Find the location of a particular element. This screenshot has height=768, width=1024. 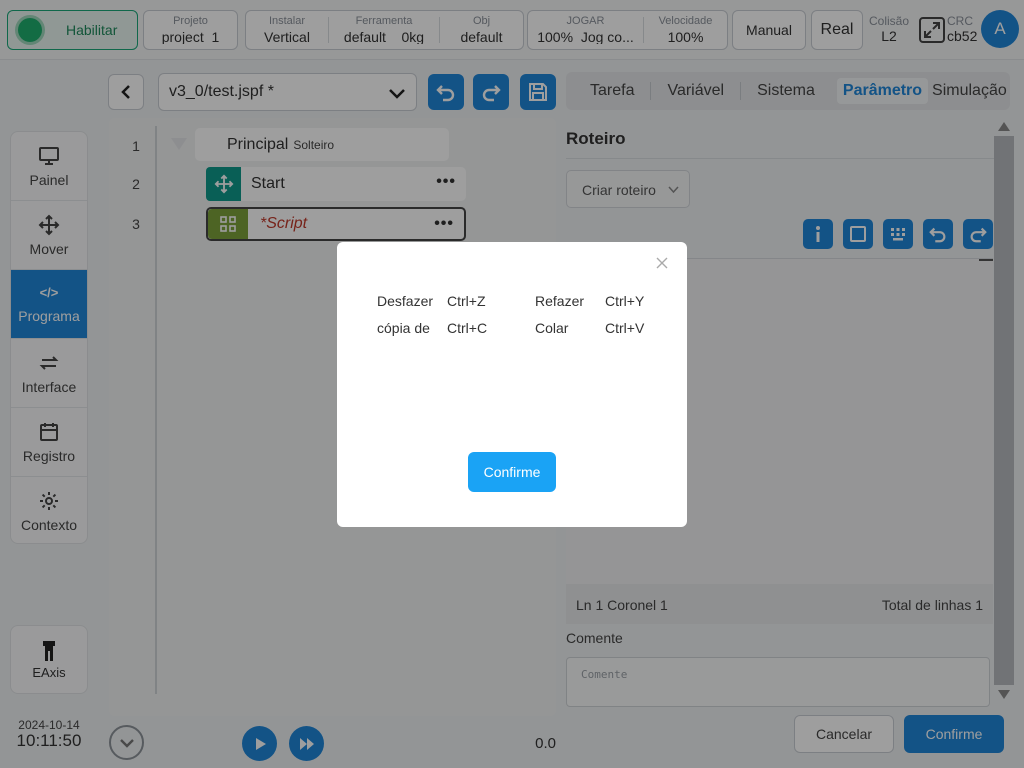

close-icon is located at coordinates (662, 263).